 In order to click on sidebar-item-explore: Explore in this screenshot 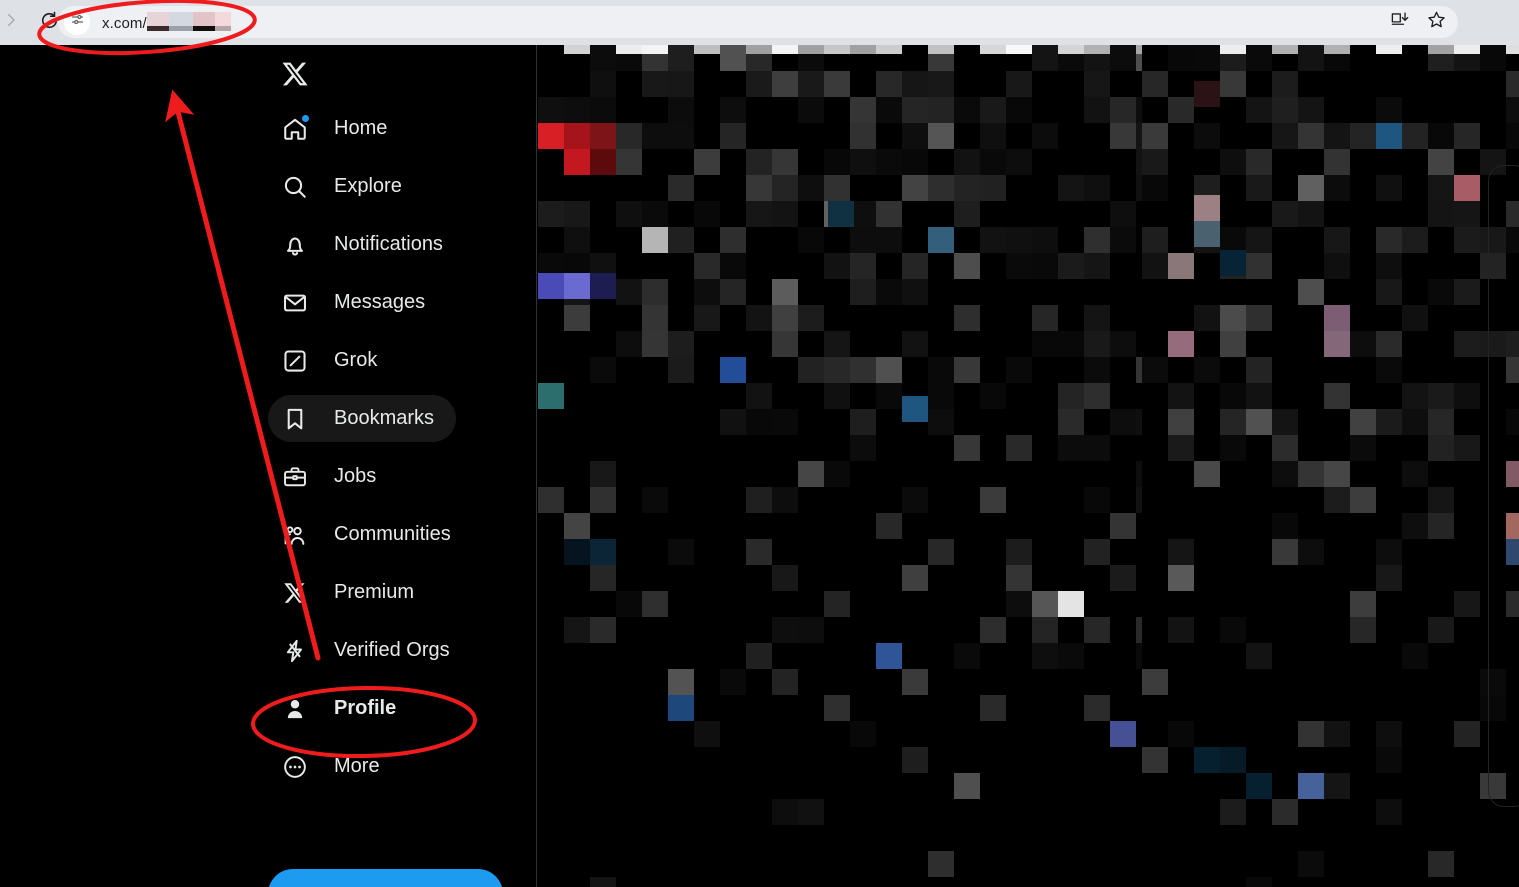, I will do `click(346, 186)`.